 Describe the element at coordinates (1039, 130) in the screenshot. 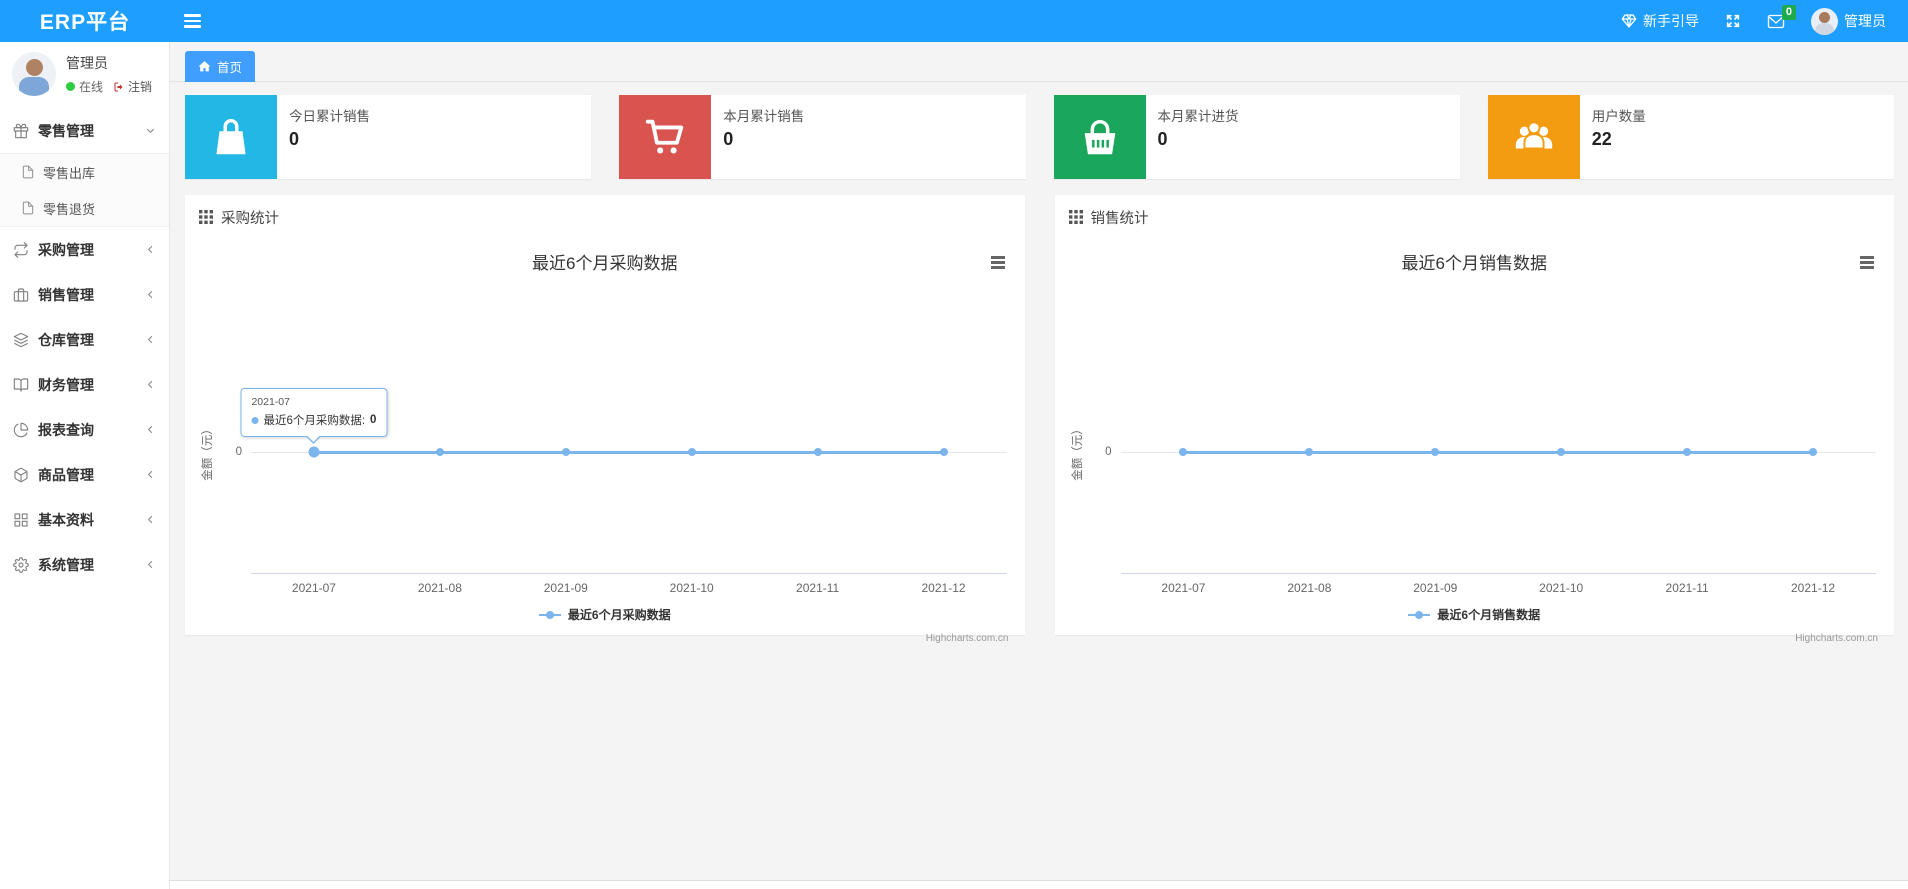

I see `stat-cards-row: 今日累计销售 0 本月累计销售 0 本月累计进货 0 用户数量 22` at that location.